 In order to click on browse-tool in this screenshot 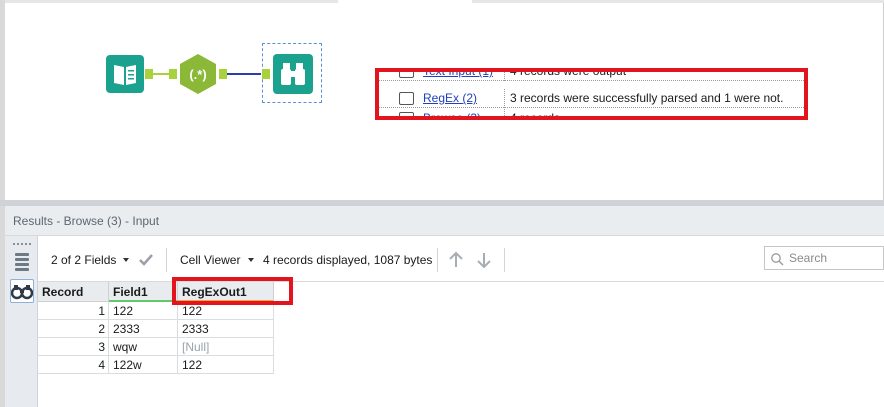, I will do `click(292, 73)`.